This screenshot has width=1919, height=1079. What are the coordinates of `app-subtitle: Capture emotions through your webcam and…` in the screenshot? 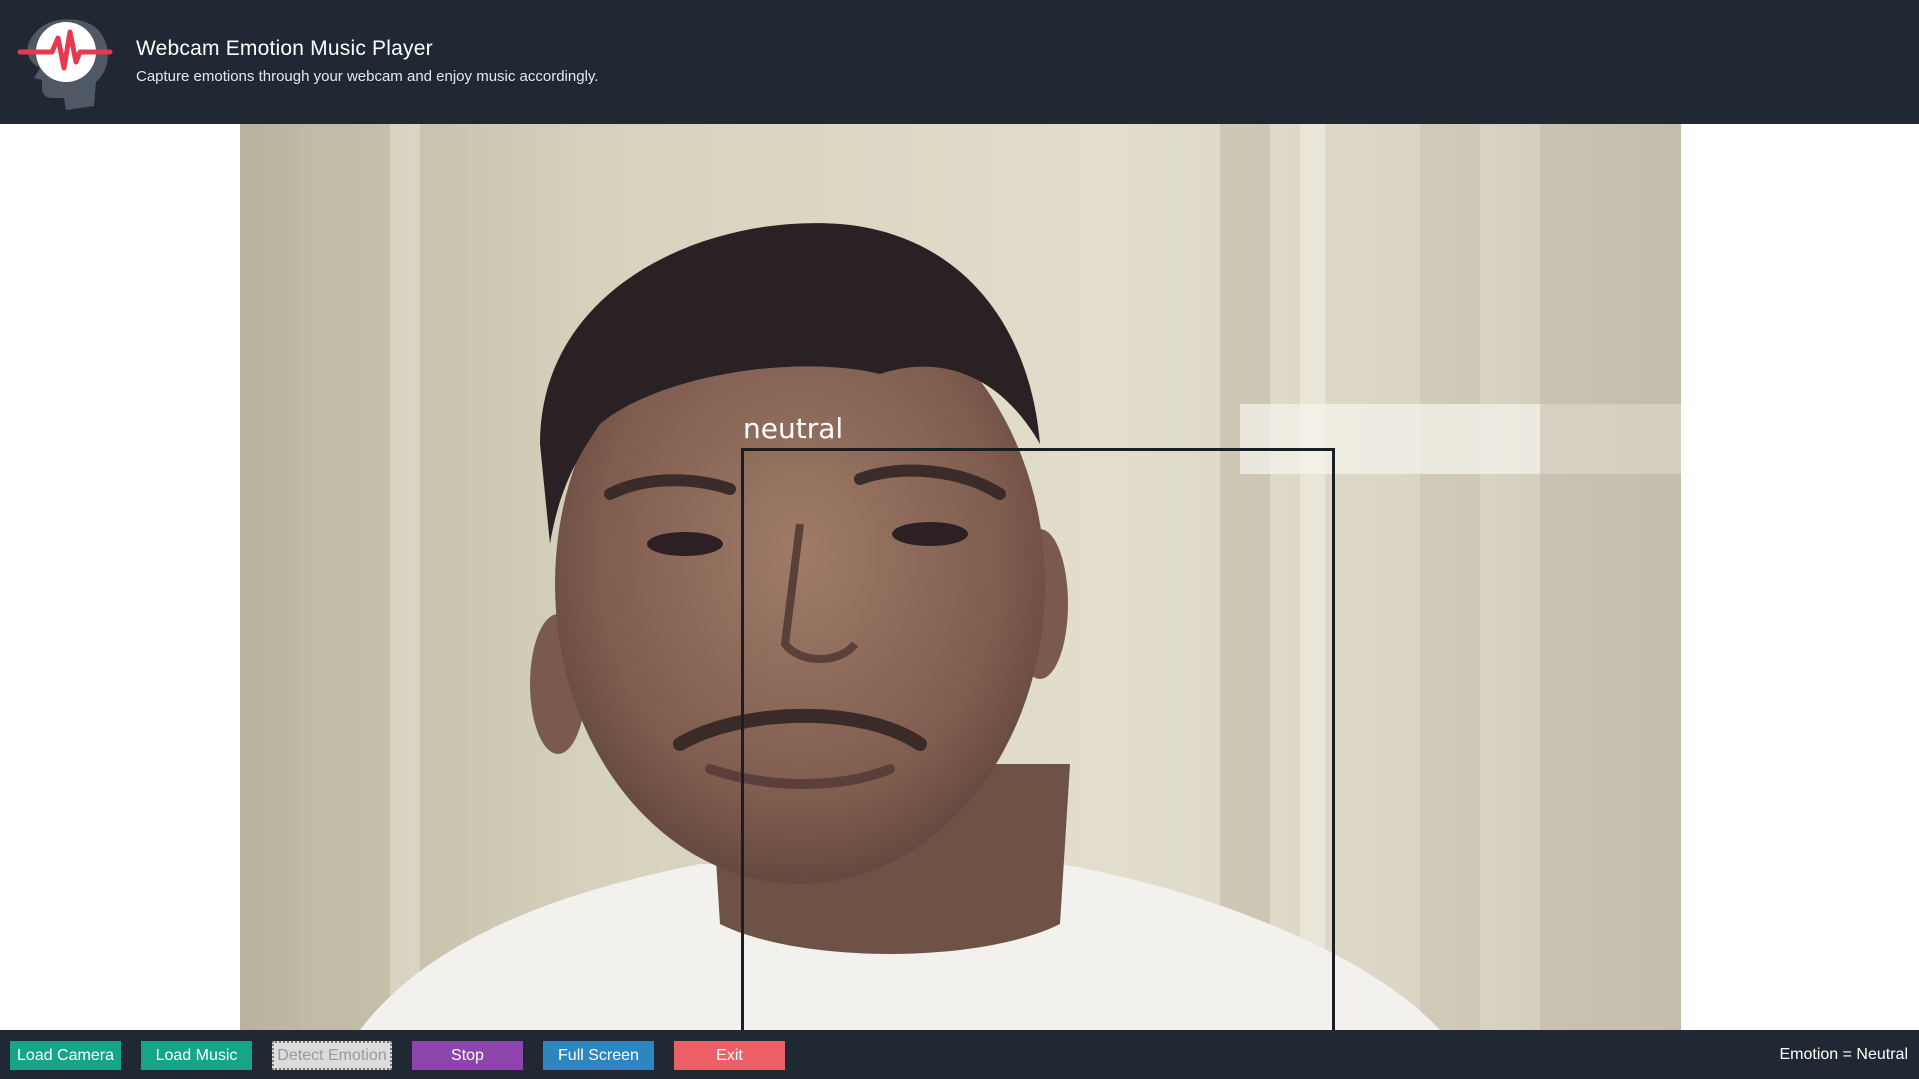 It's located at (367, 76).